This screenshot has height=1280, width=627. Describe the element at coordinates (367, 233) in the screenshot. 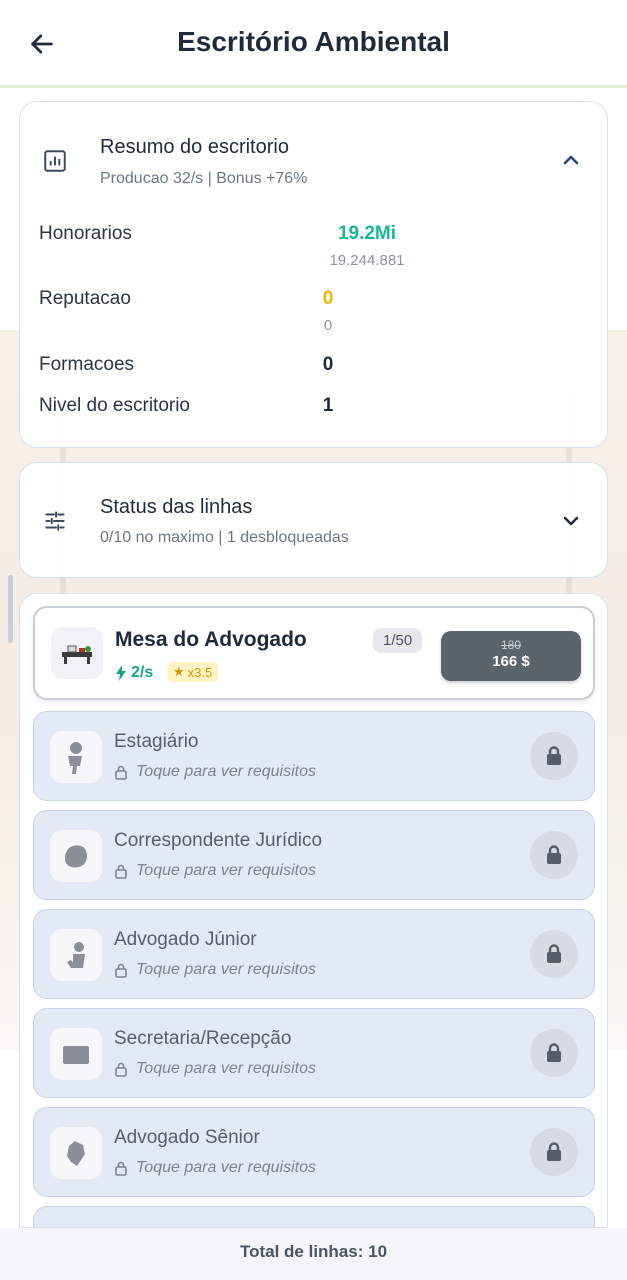

I see `honorarios-value: 19.2Mi` at that location.